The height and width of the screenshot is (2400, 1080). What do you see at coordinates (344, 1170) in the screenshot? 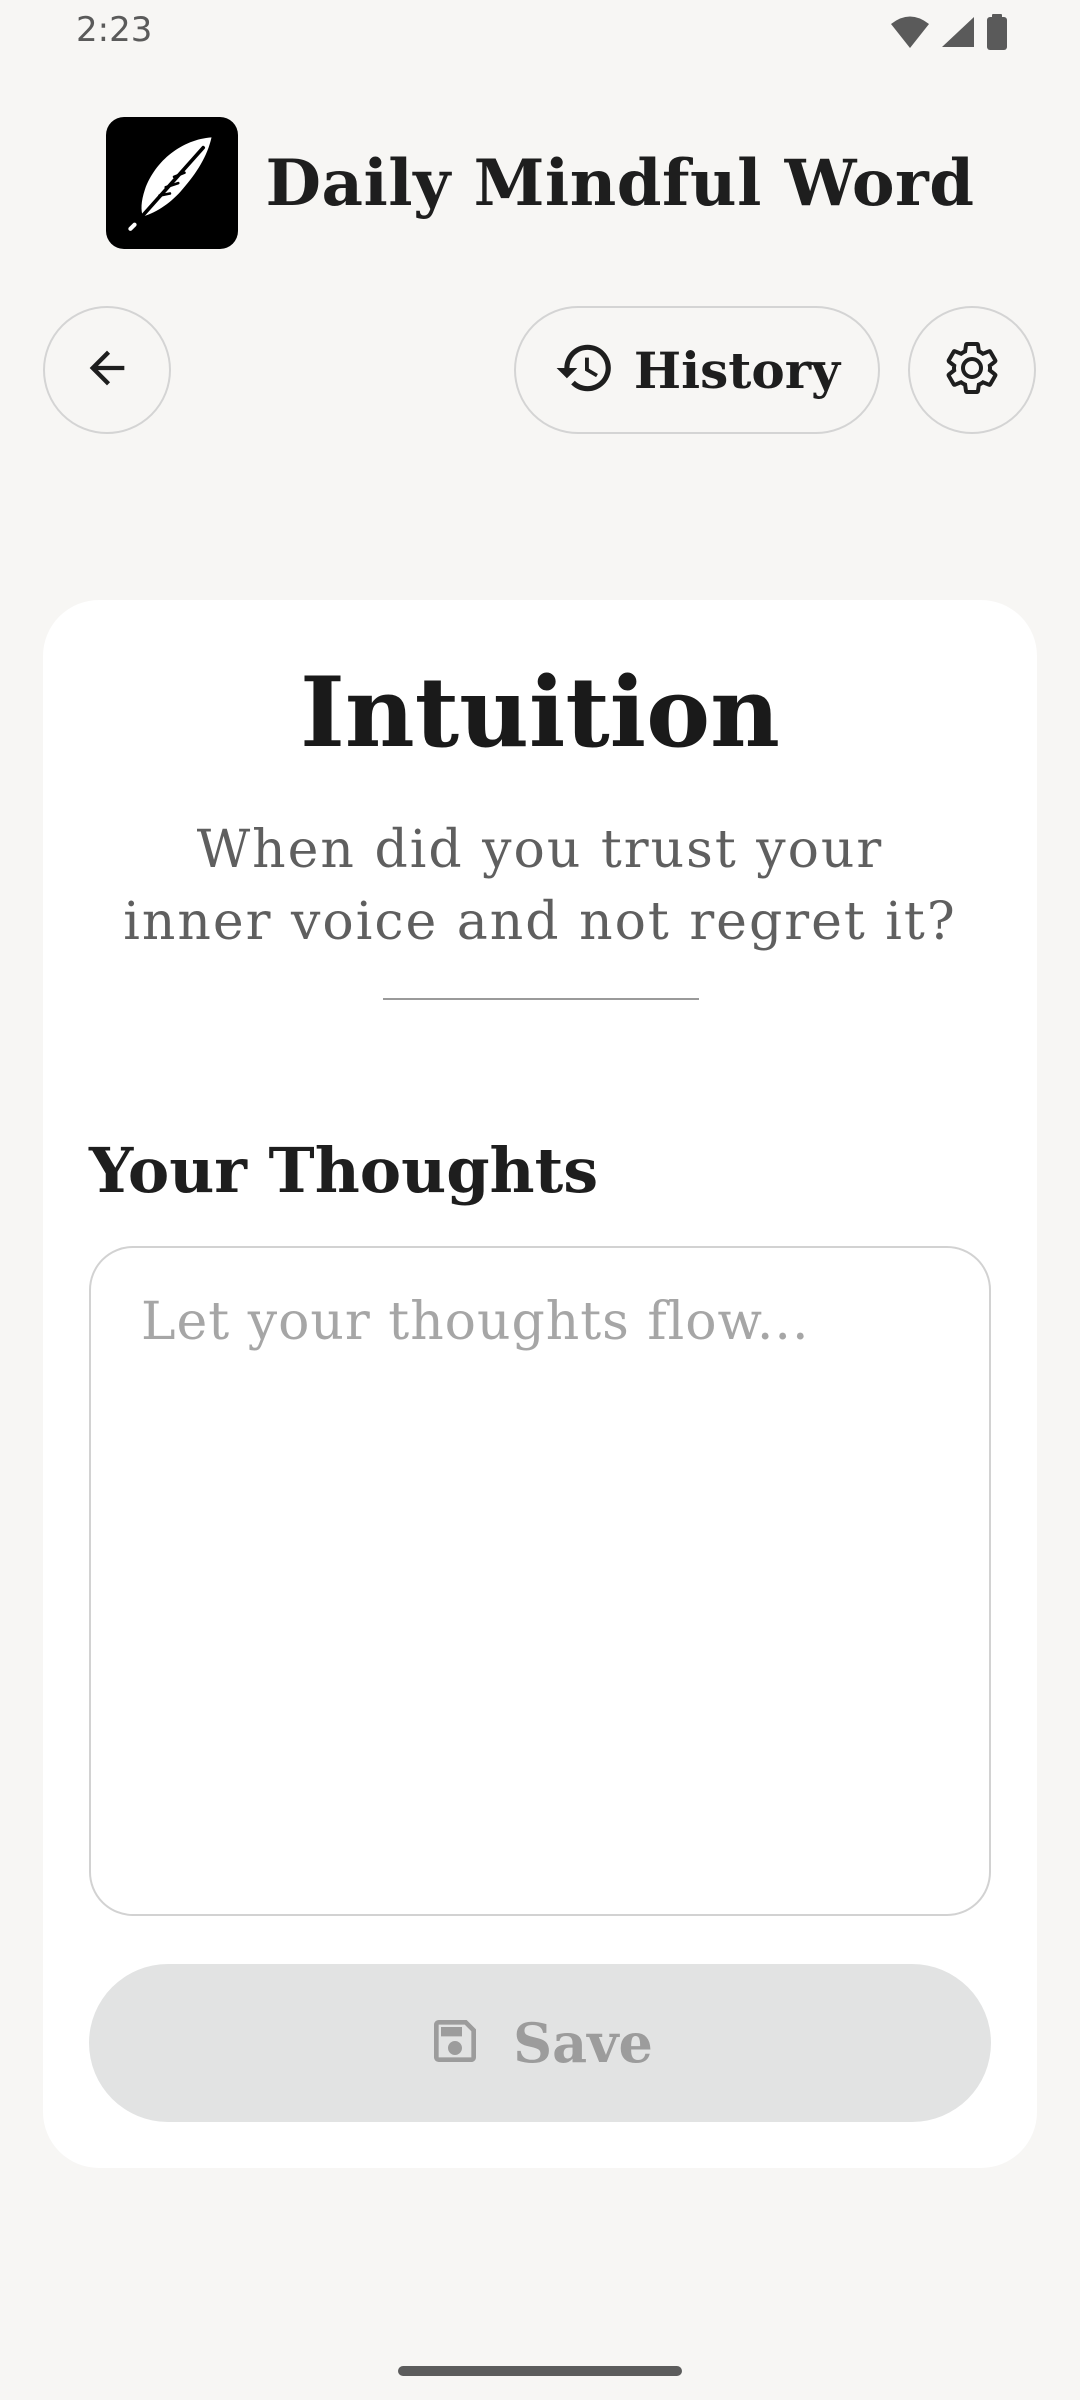
I see `thoughts-label: Your Thoughts` at bounding box center [344, 1170].